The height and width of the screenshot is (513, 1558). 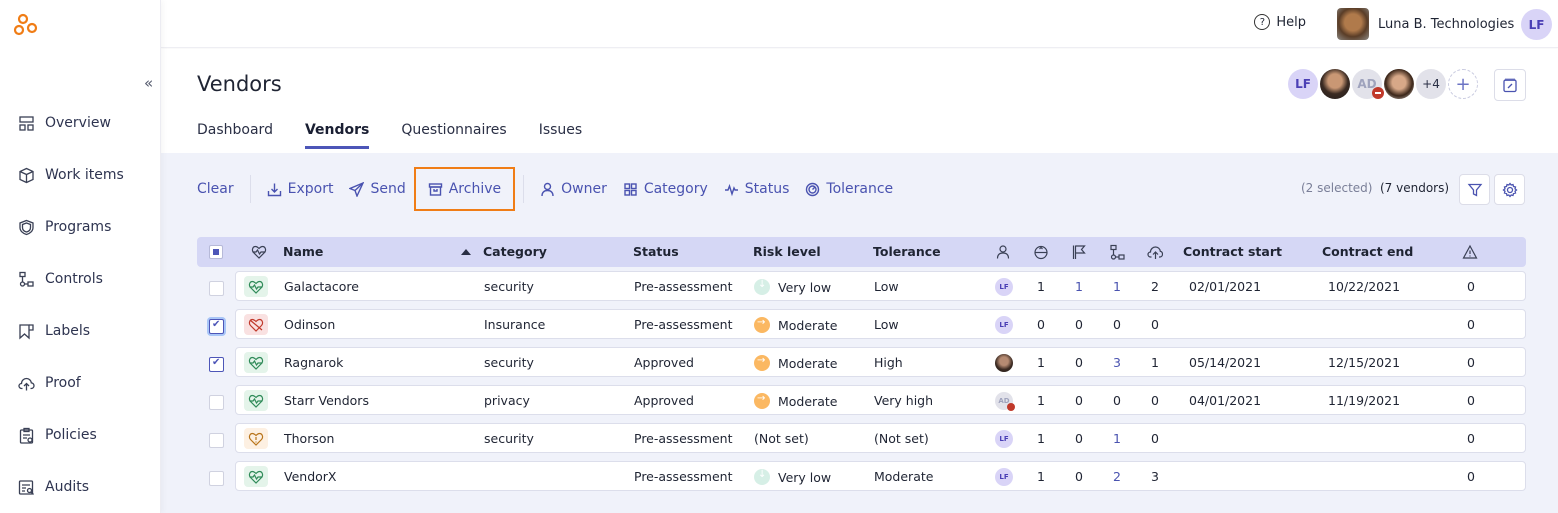 I want to click on organization-switcher: Luna B. Technologies, so click(x=1425, y=24).